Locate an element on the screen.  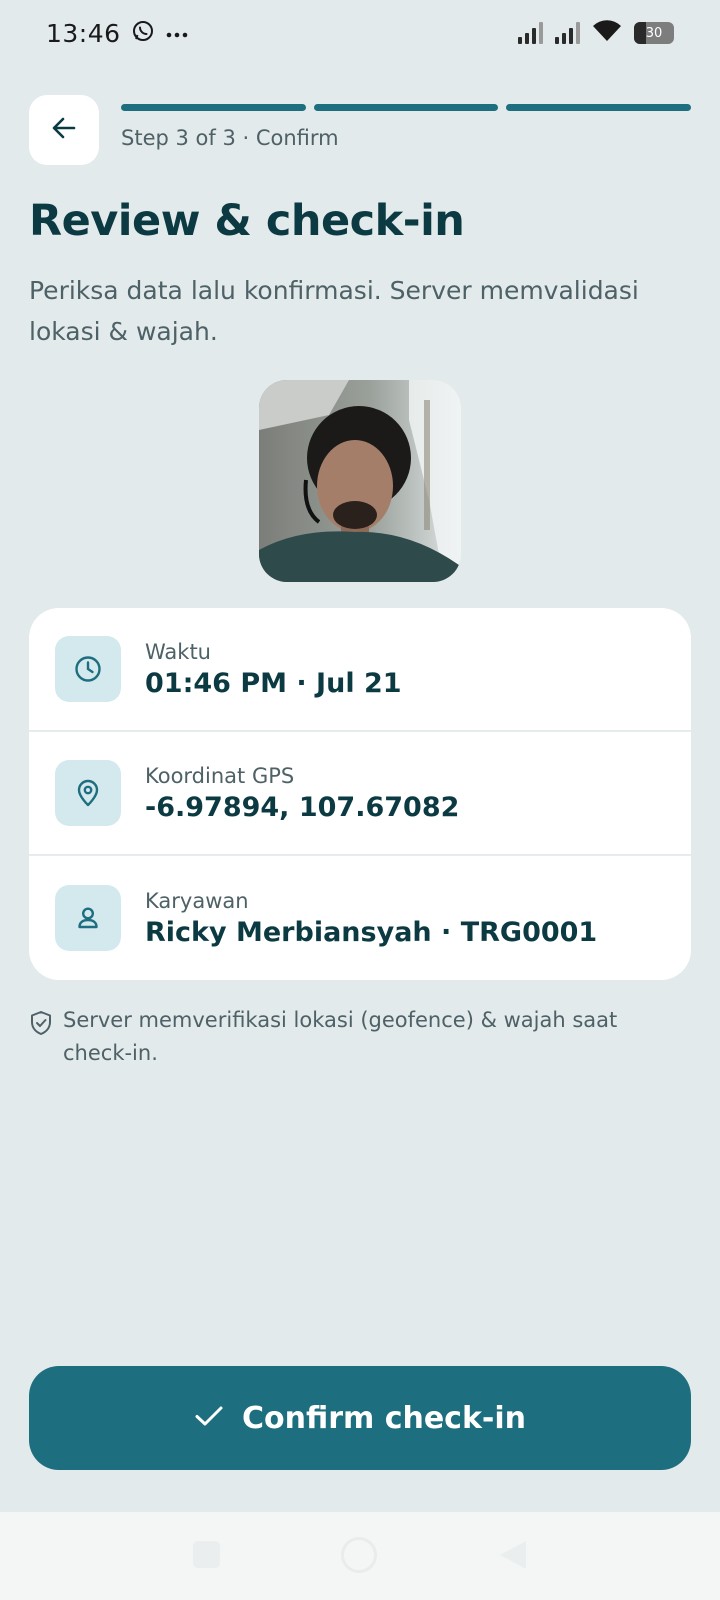
battery-level: 30 is located at coordinates (654, 33).